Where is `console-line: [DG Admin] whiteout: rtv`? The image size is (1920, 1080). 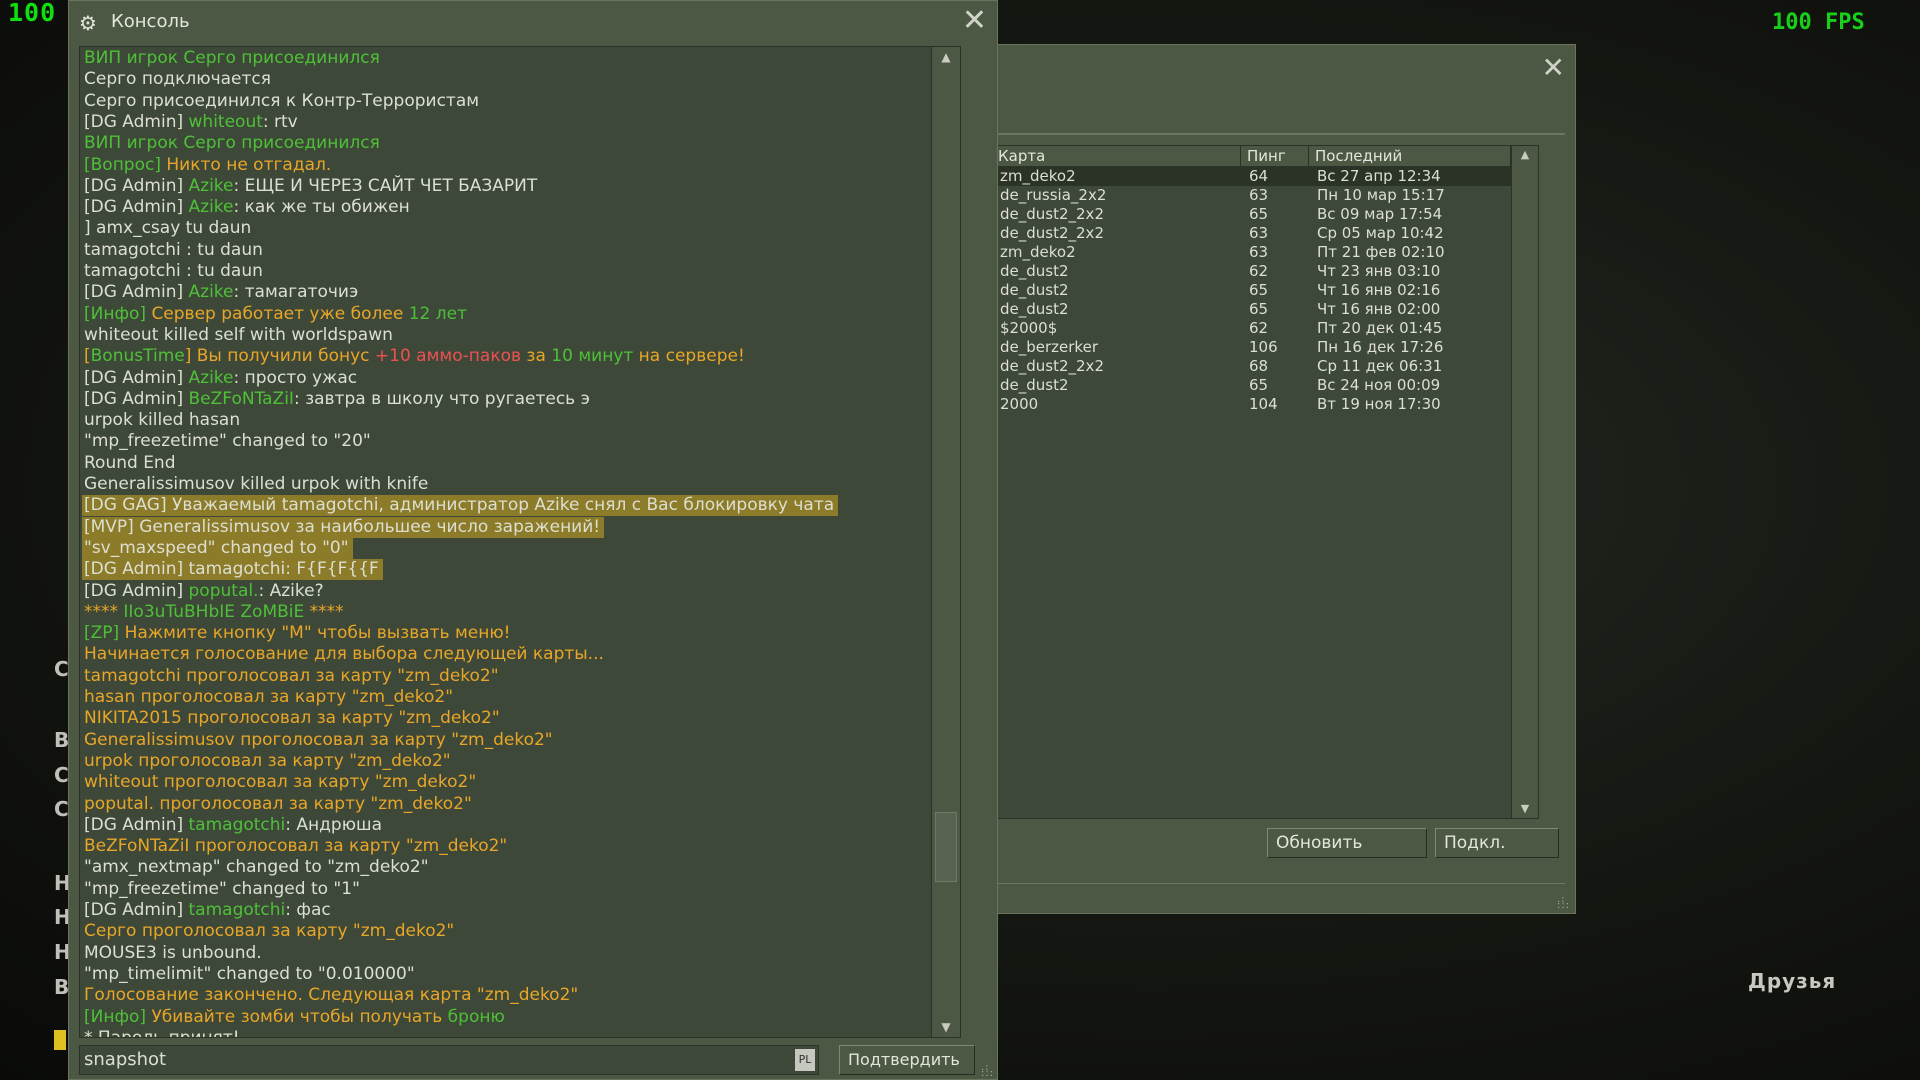
console-line: [DG Admin] whiteout: rtv is located at coordinates (191, 122).